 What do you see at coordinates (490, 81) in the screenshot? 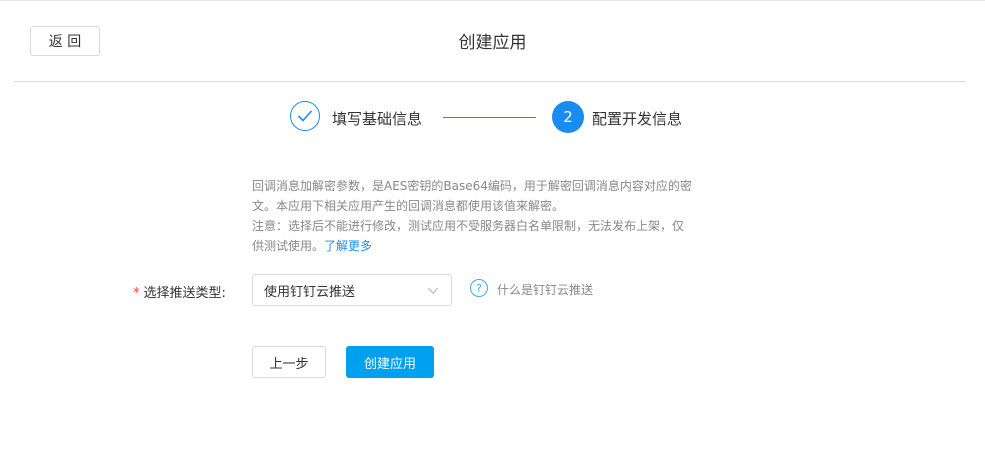
I see `header-divider` at bounding box center [490, 81].